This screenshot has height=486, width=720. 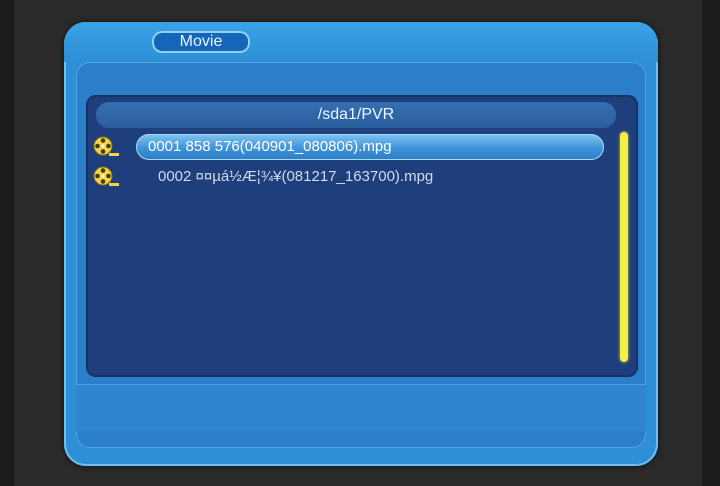 What do you see at coordinates (356, 115) in the screenshot?
I see `current-path: /sda1/PVR` at bounding box center [356, 115].